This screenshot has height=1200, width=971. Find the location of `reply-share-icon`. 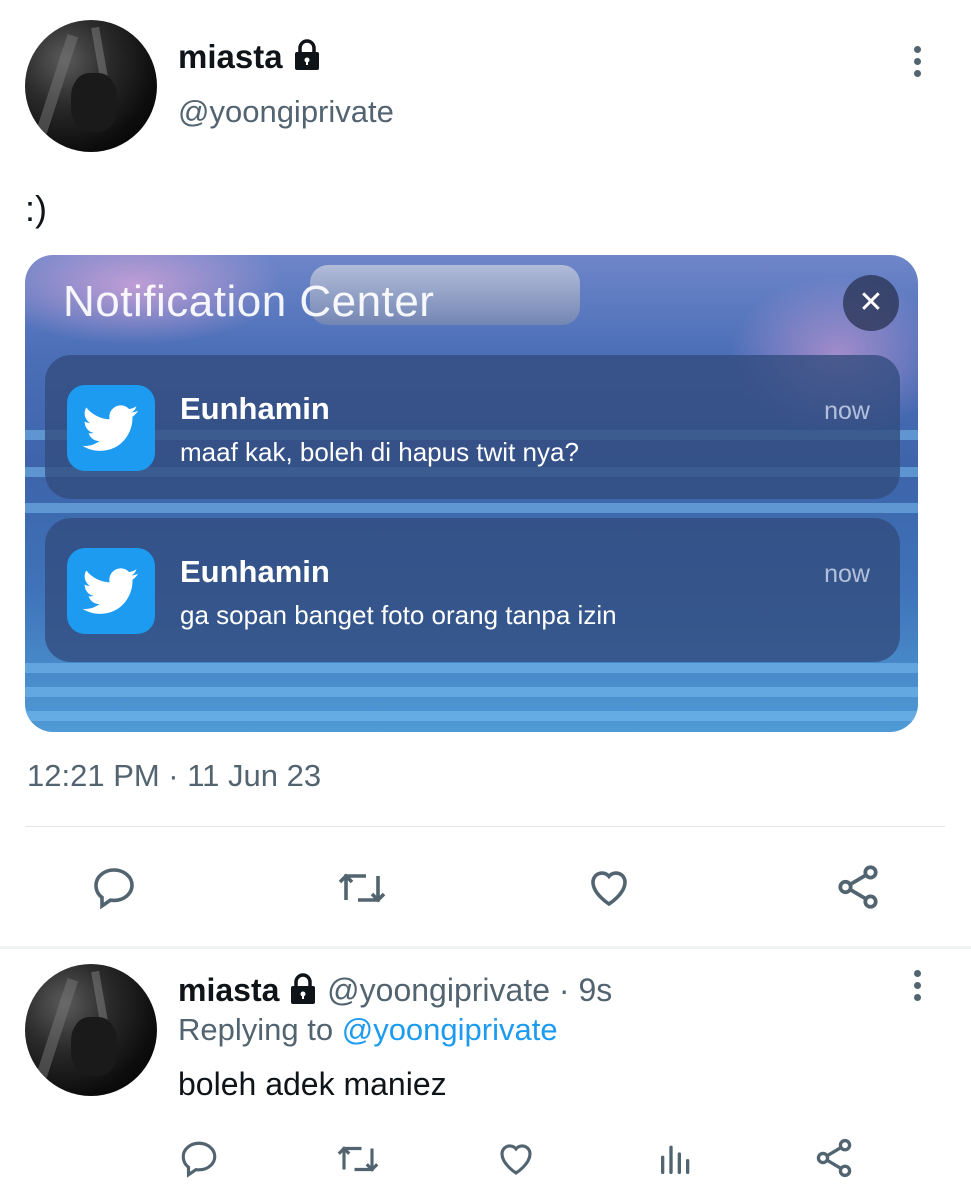

reply-share-icon is located at coordinates (834, 1160).